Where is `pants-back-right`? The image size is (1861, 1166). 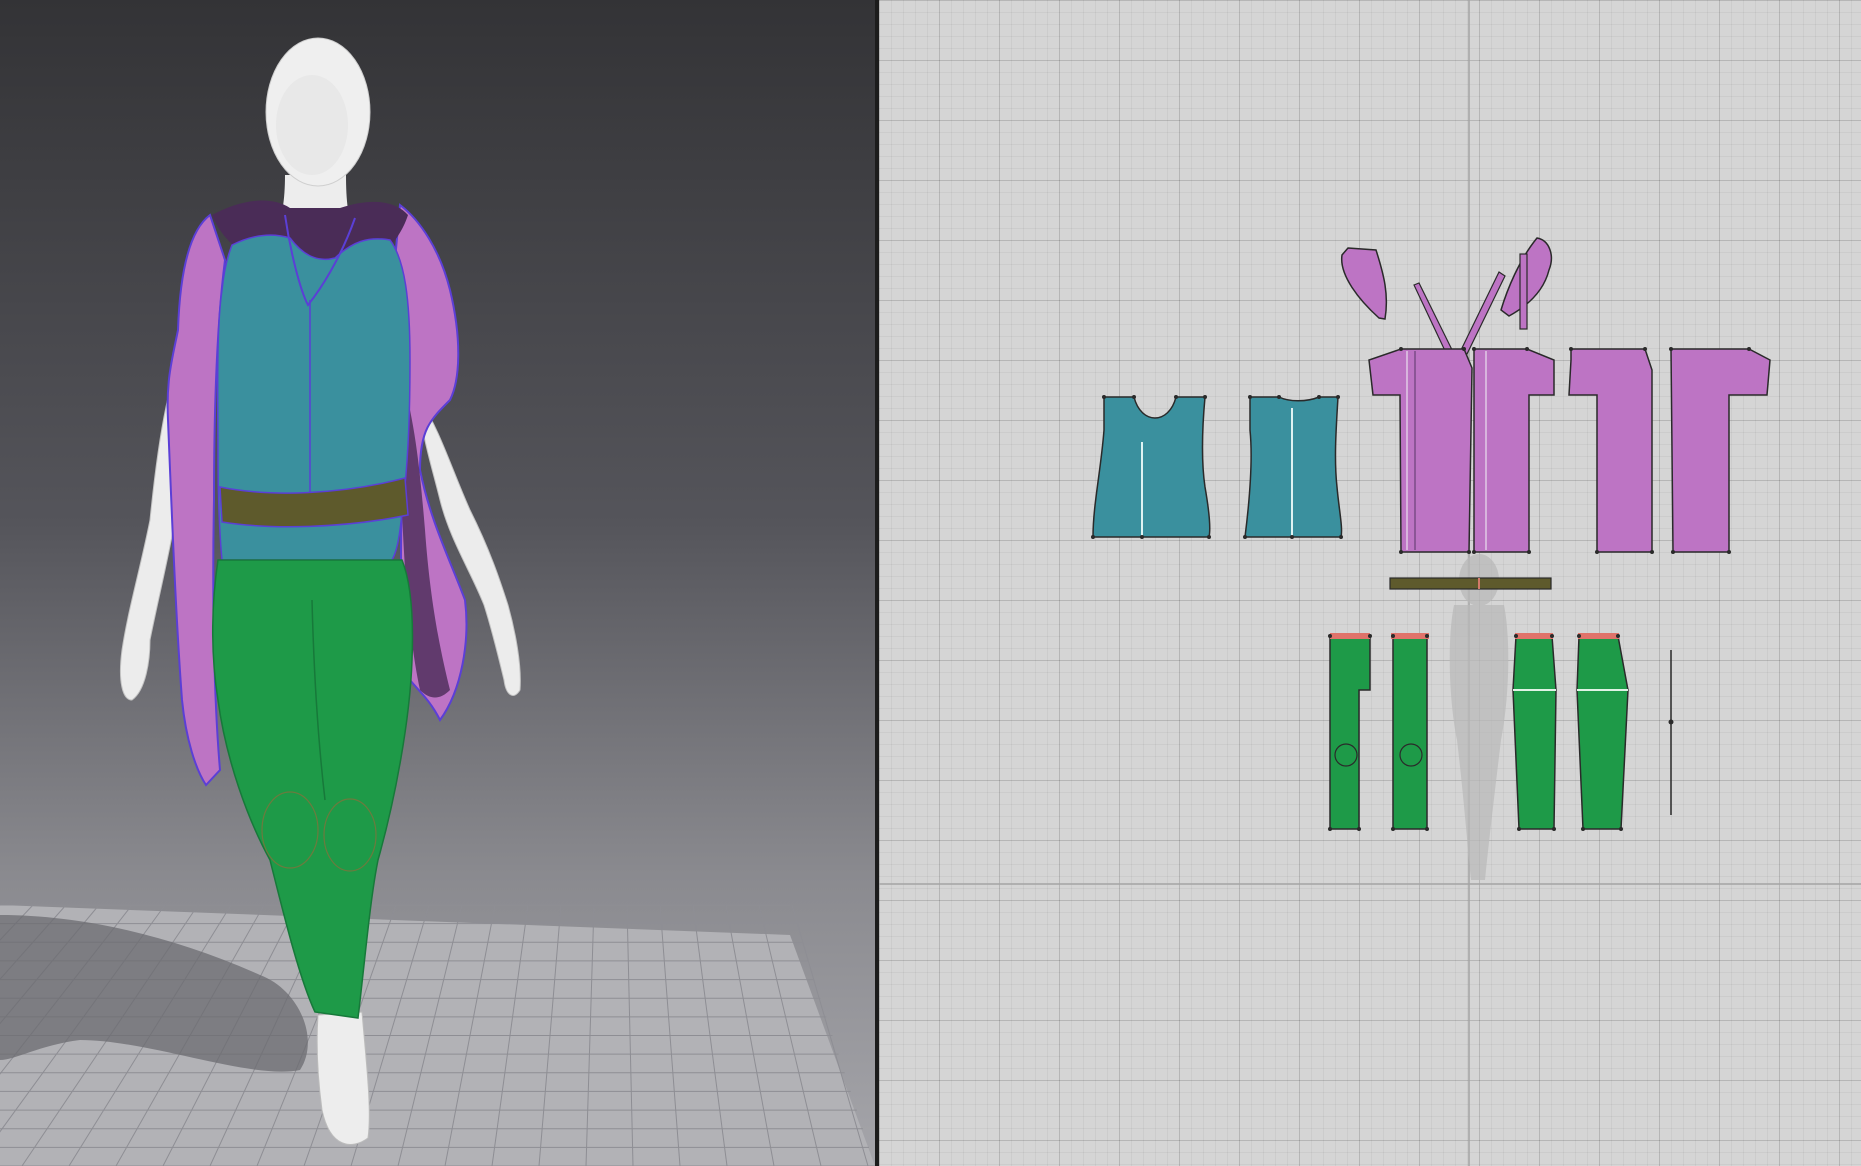 pants-back-right is located at coordinates (1602, 731).